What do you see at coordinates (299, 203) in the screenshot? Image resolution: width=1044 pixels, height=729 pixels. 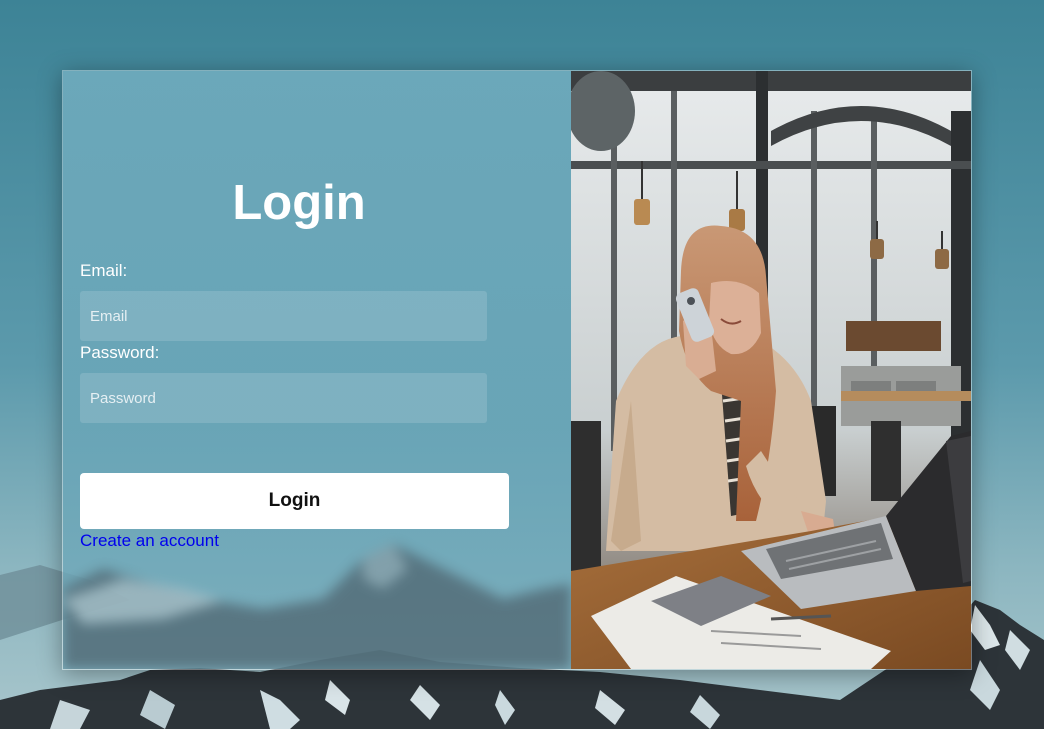 I see `page-title: Login` at bounding box center [299, 203].